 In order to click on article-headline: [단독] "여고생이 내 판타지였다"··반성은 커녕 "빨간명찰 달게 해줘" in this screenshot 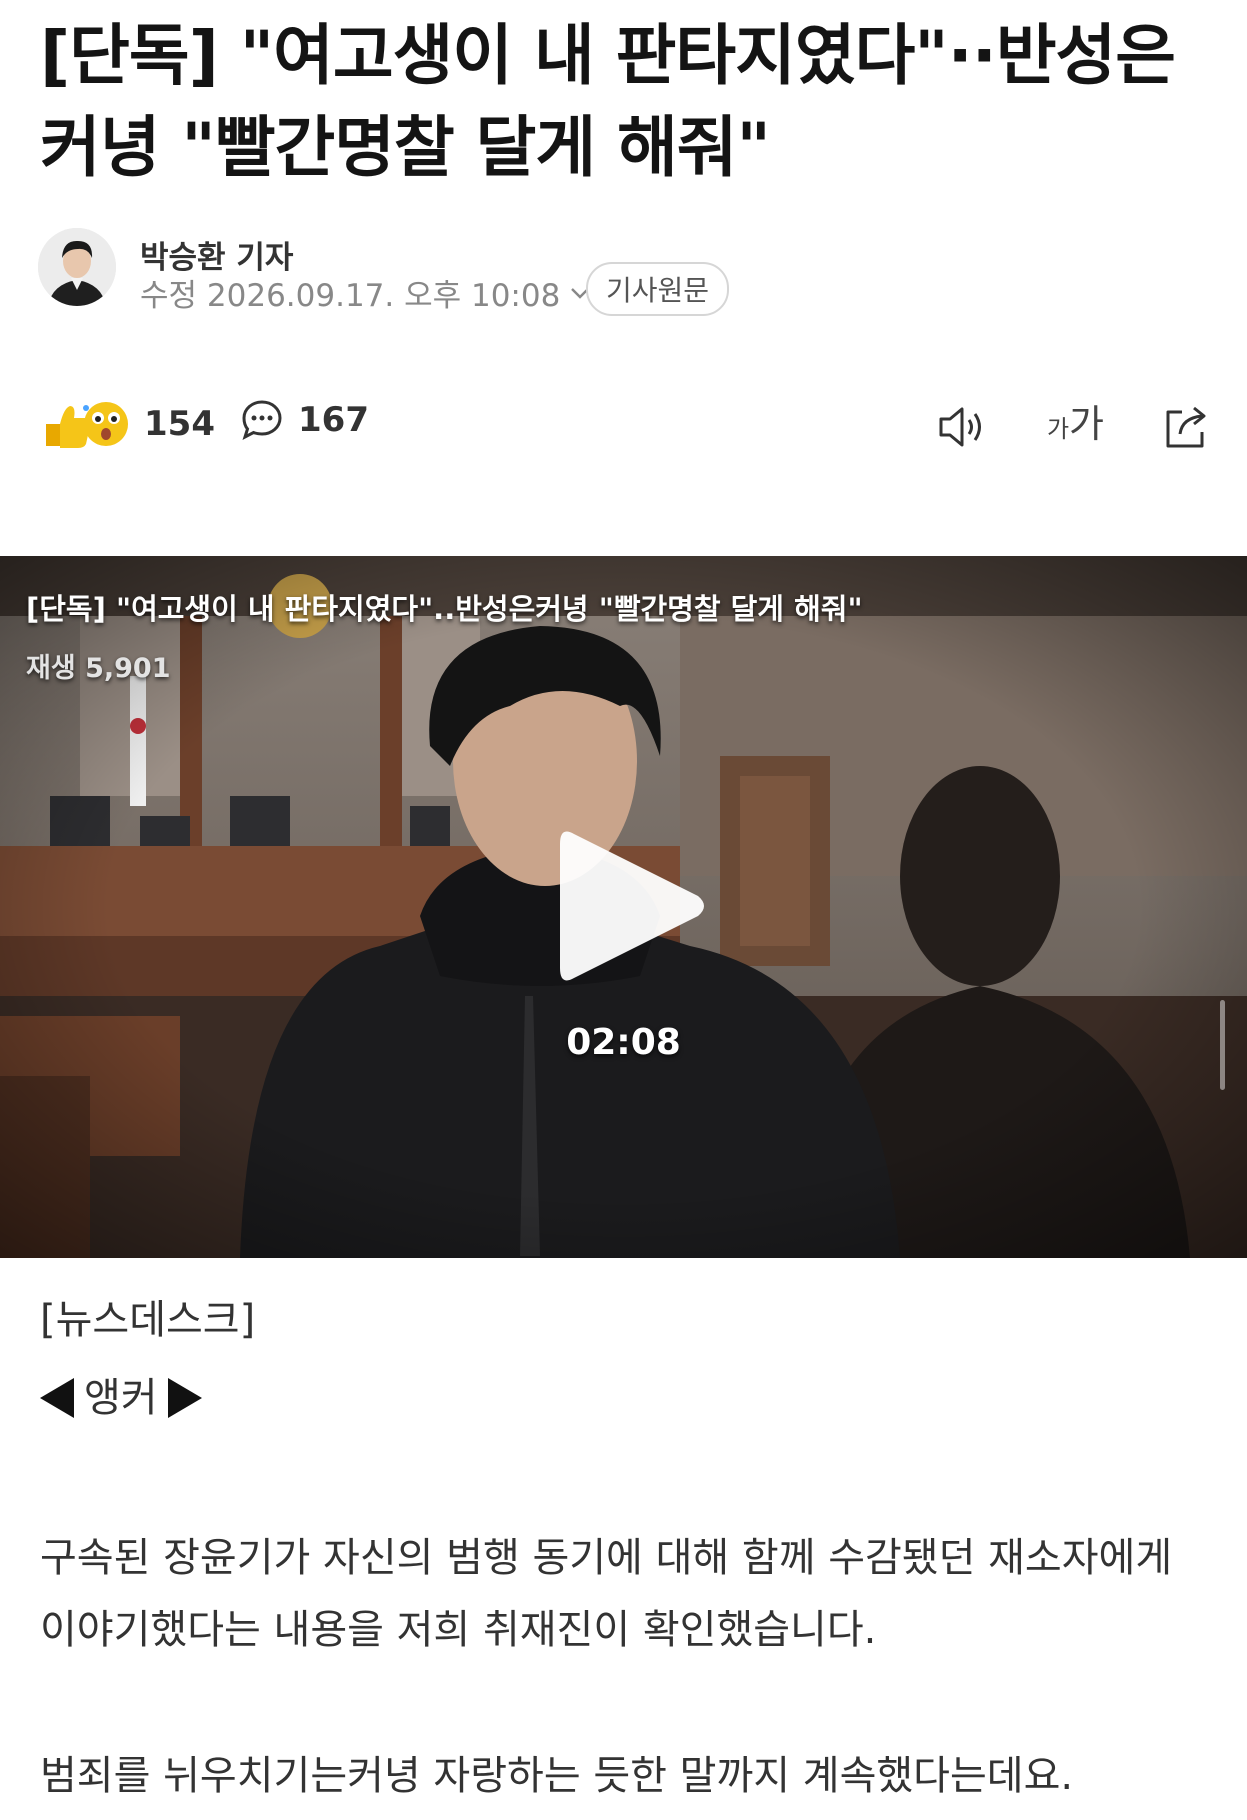, I will do `click(608, 101)`.